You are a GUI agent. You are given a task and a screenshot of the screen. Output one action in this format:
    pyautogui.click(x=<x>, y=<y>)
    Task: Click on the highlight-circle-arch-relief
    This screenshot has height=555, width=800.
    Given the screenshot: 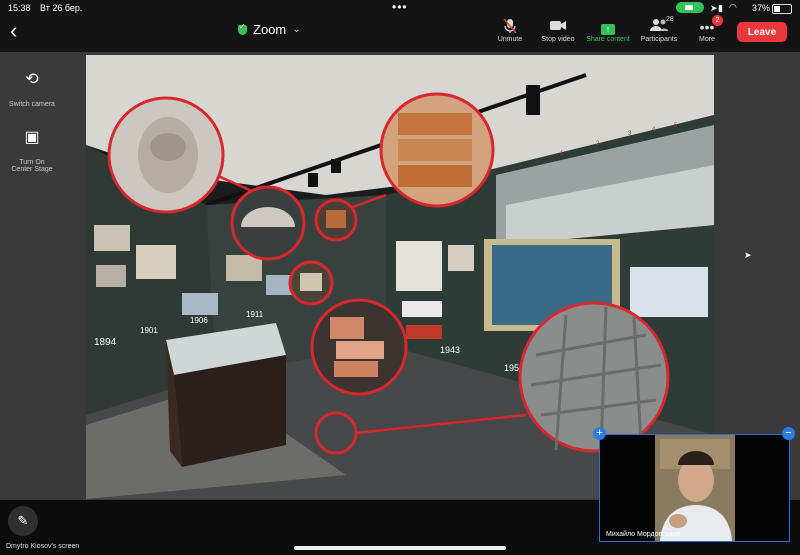 What is the action you would take?
    pyautogui.click(x=268, y=223)
    